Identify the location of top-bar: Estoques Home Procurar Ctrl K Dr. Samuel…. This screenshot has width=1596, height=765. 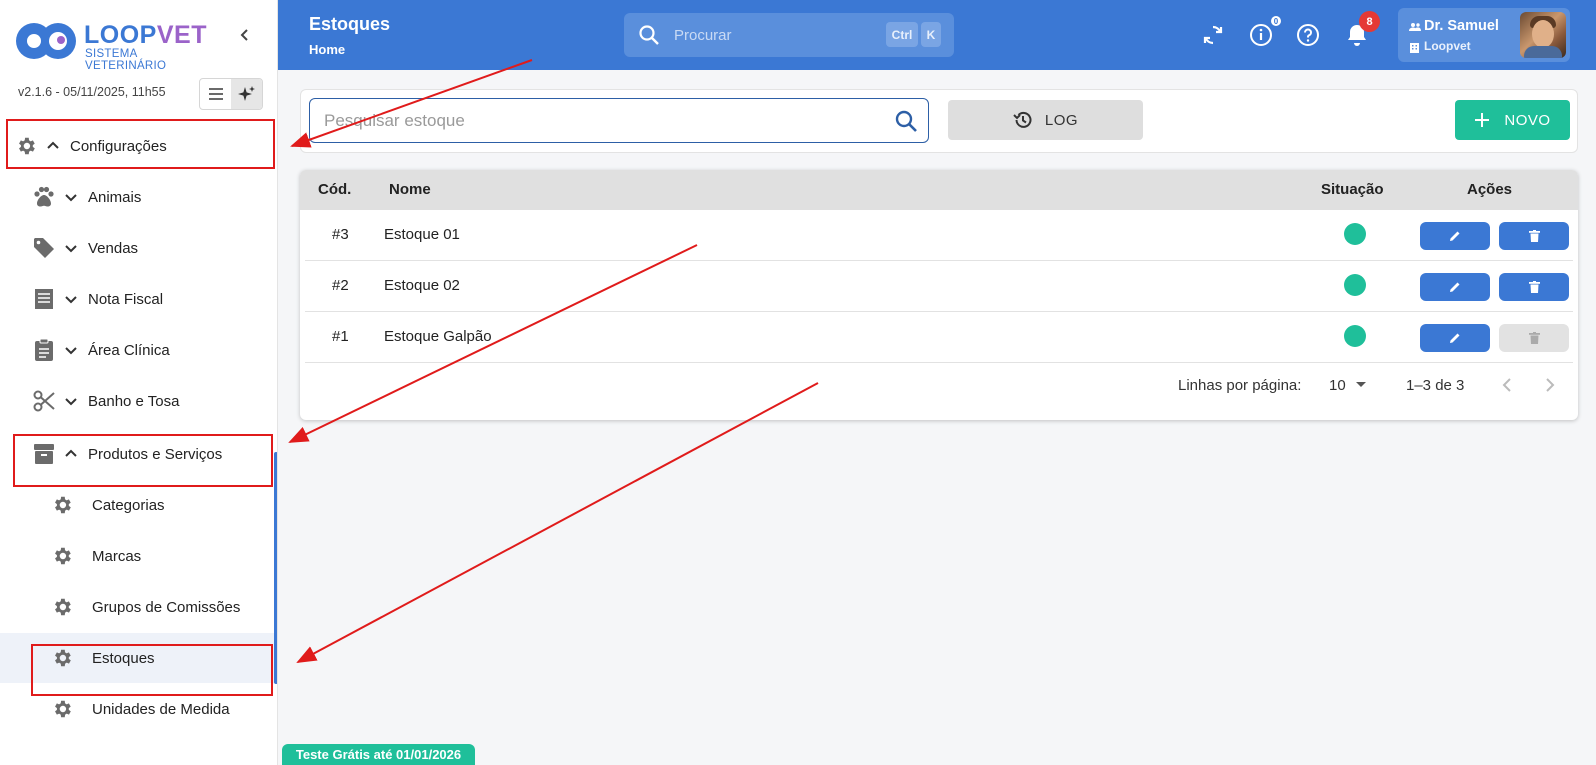
(937, 35).